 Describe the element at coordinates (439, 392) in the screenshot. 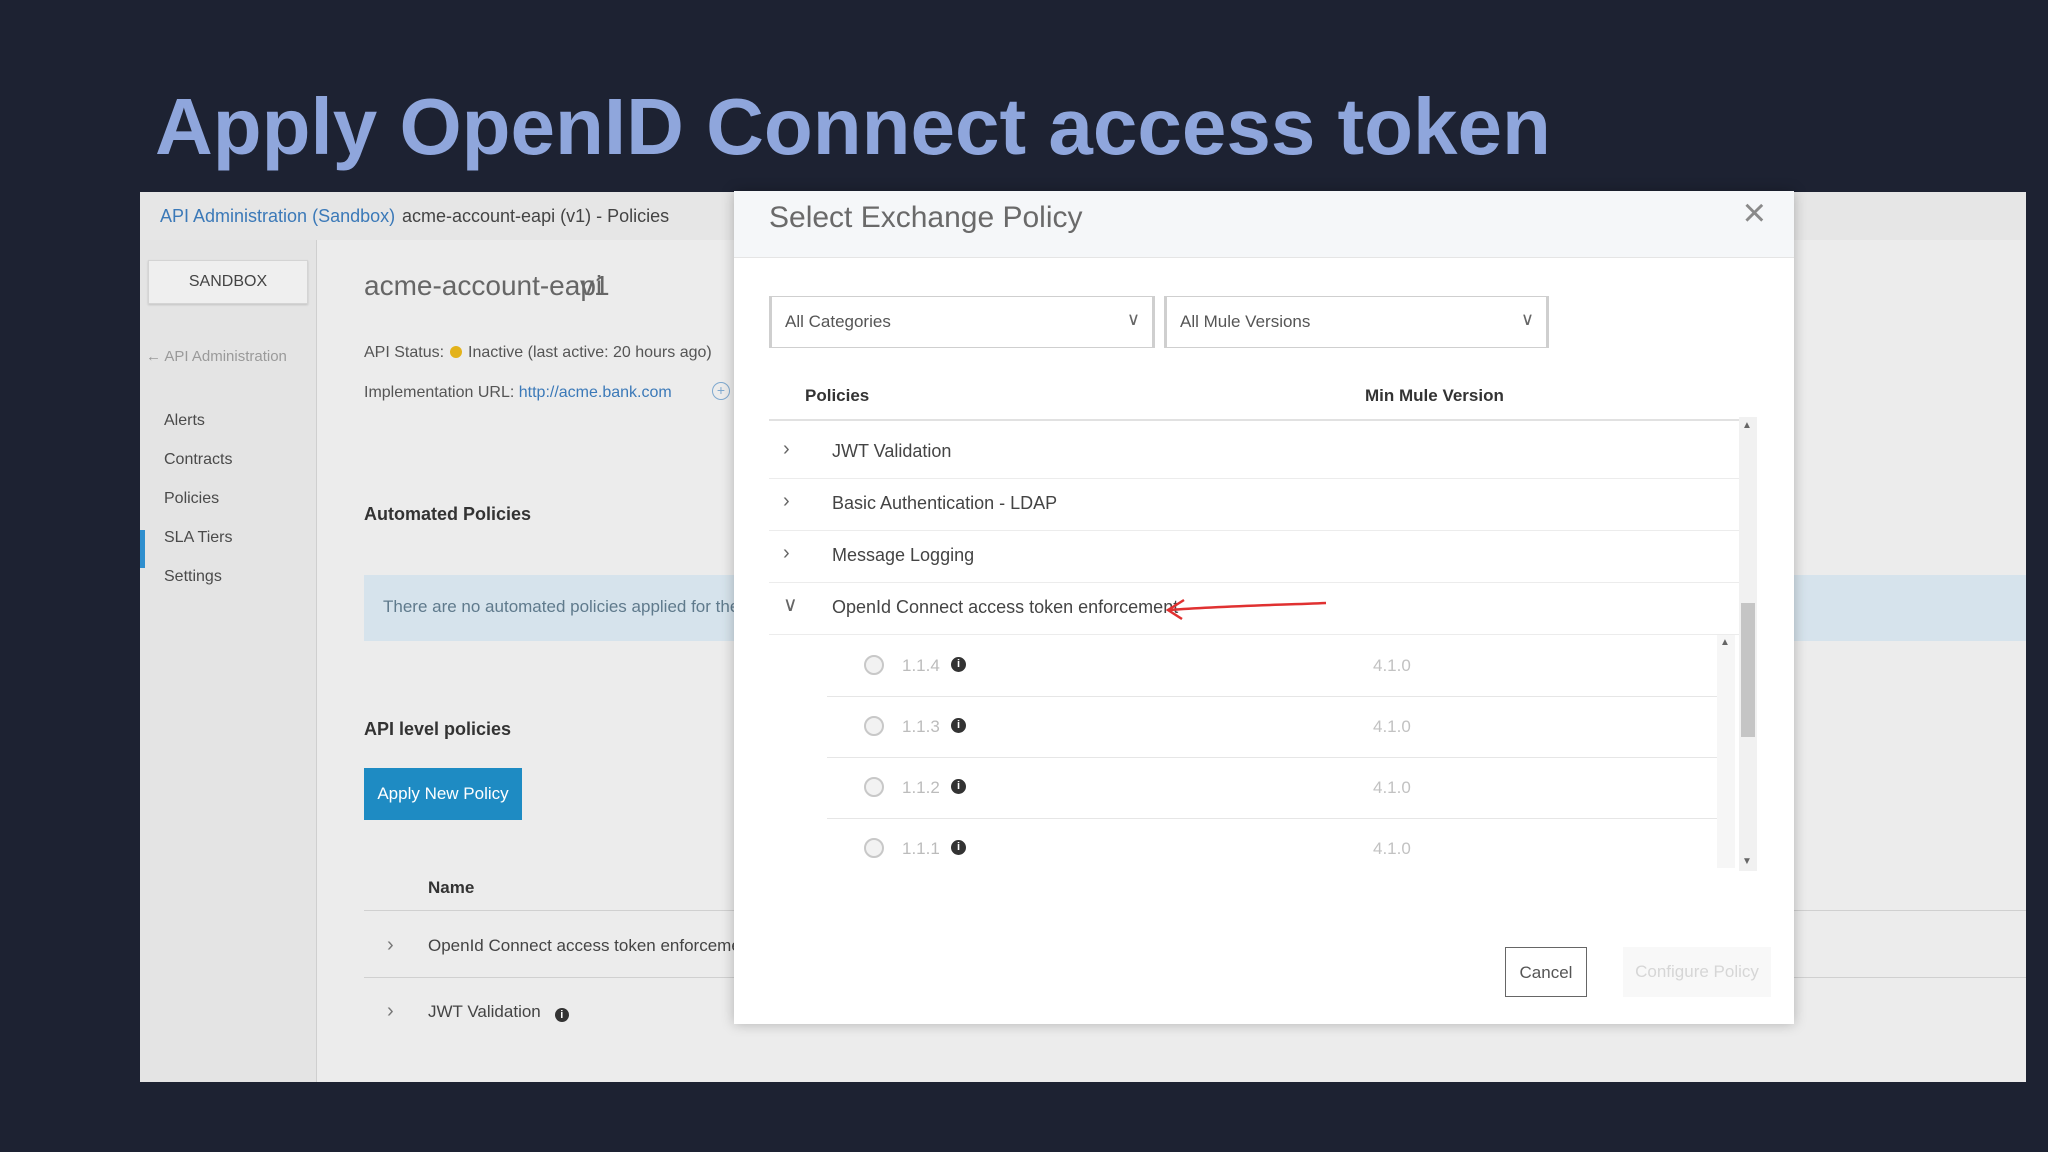

I see `implementation-url-label: Implementation URL:` at that location.